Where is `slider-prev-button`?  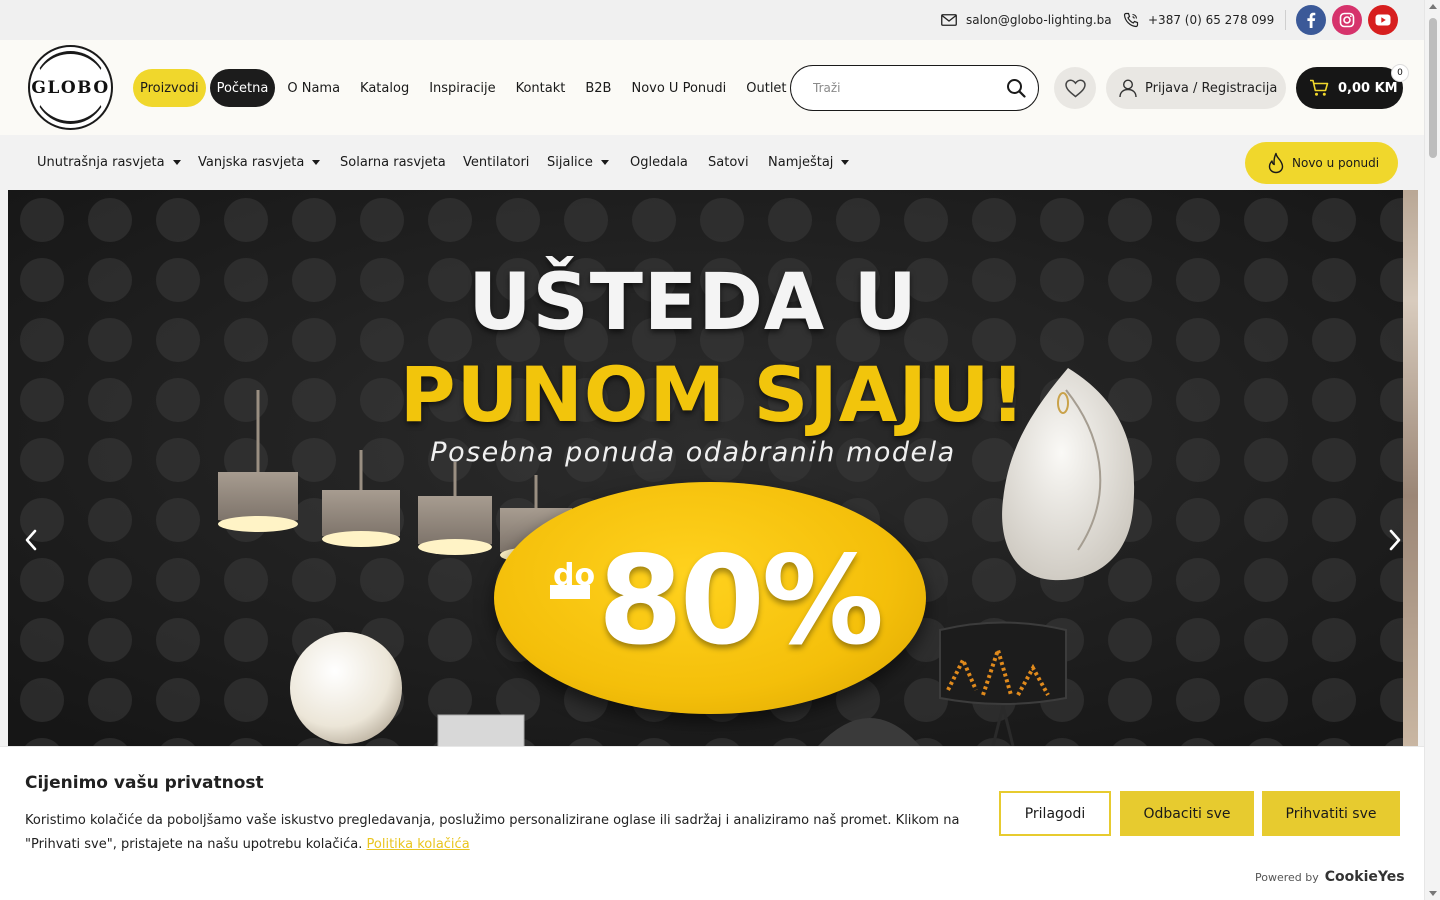
slider-prev-button is located at coordinates (31, 540).